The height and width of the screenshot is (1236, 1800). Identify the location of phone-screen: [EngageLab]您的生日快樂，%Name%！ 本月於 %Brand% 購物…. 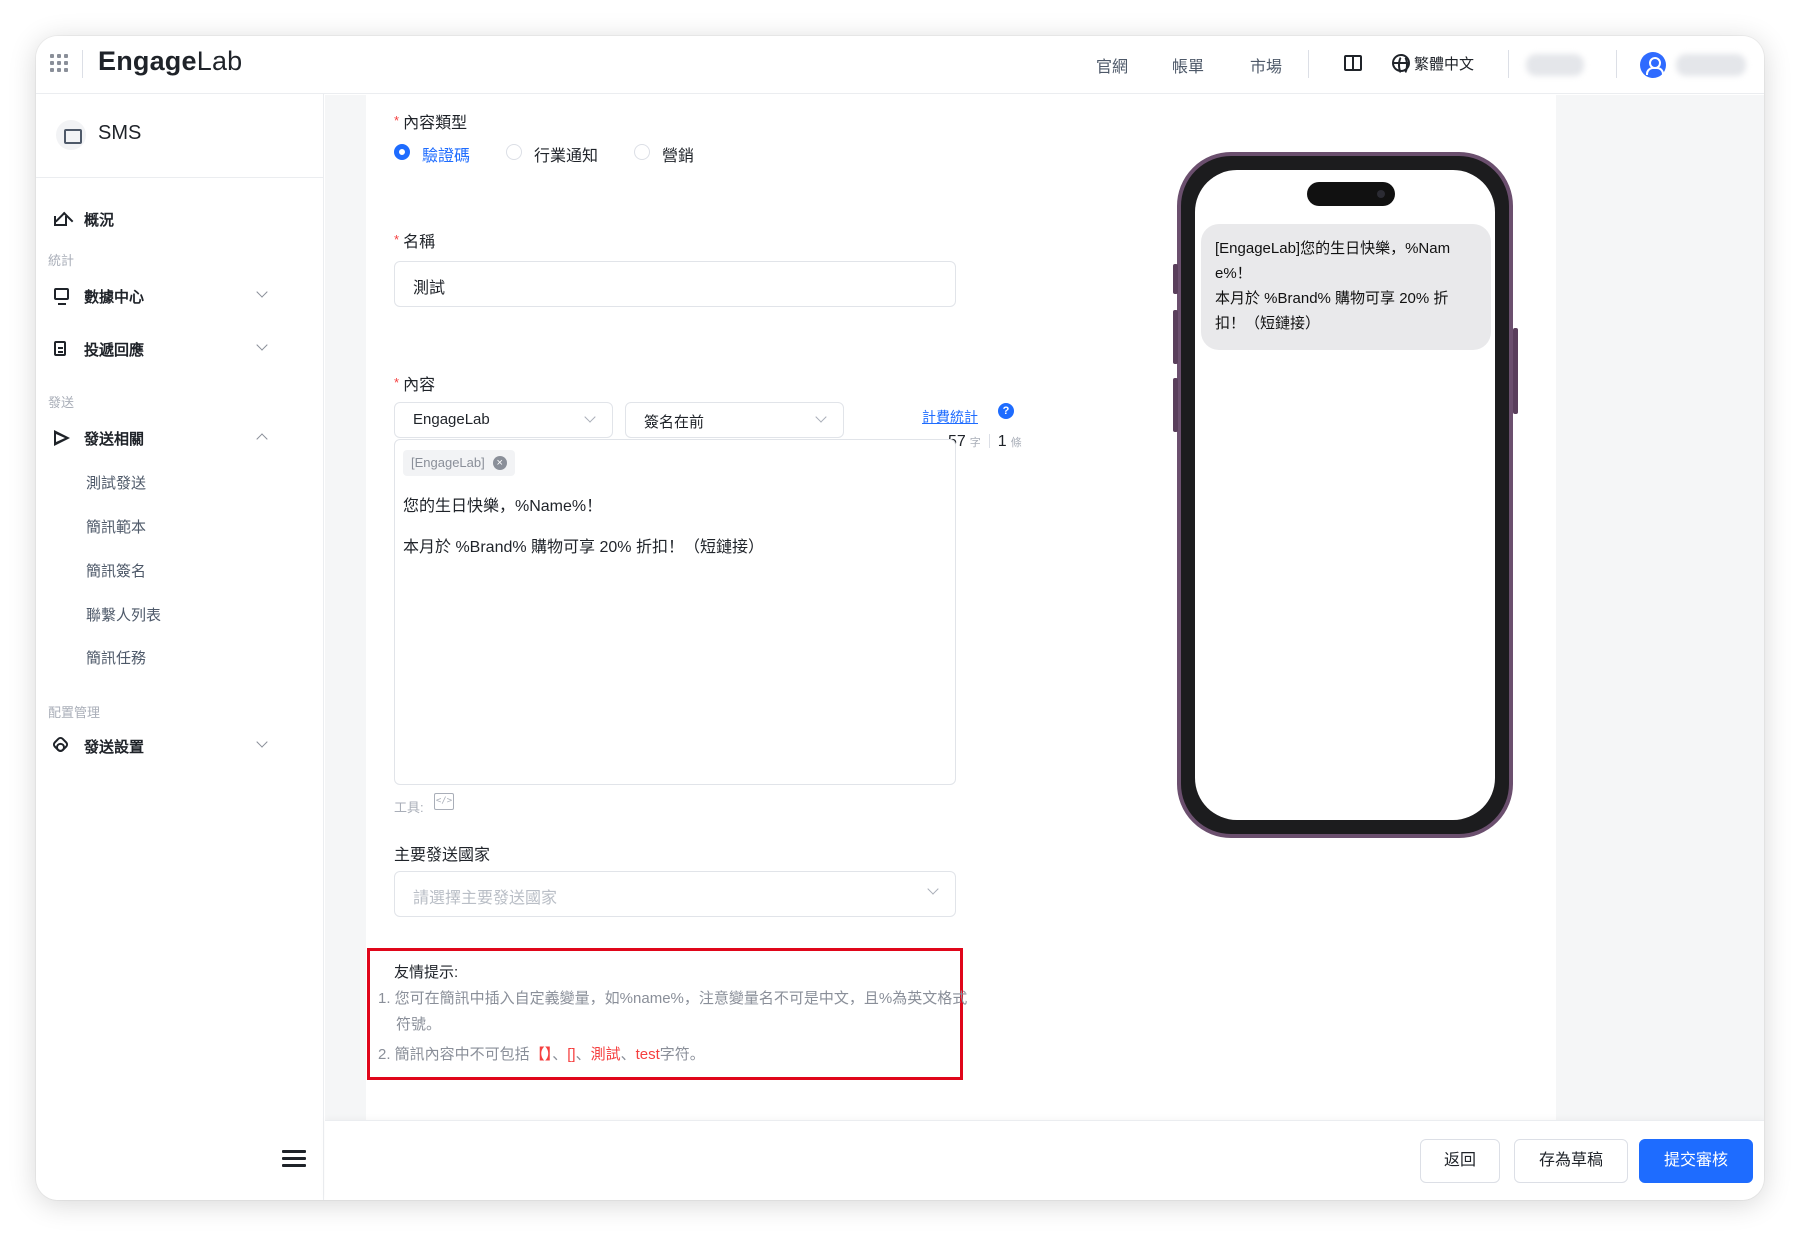
(1345, 495).